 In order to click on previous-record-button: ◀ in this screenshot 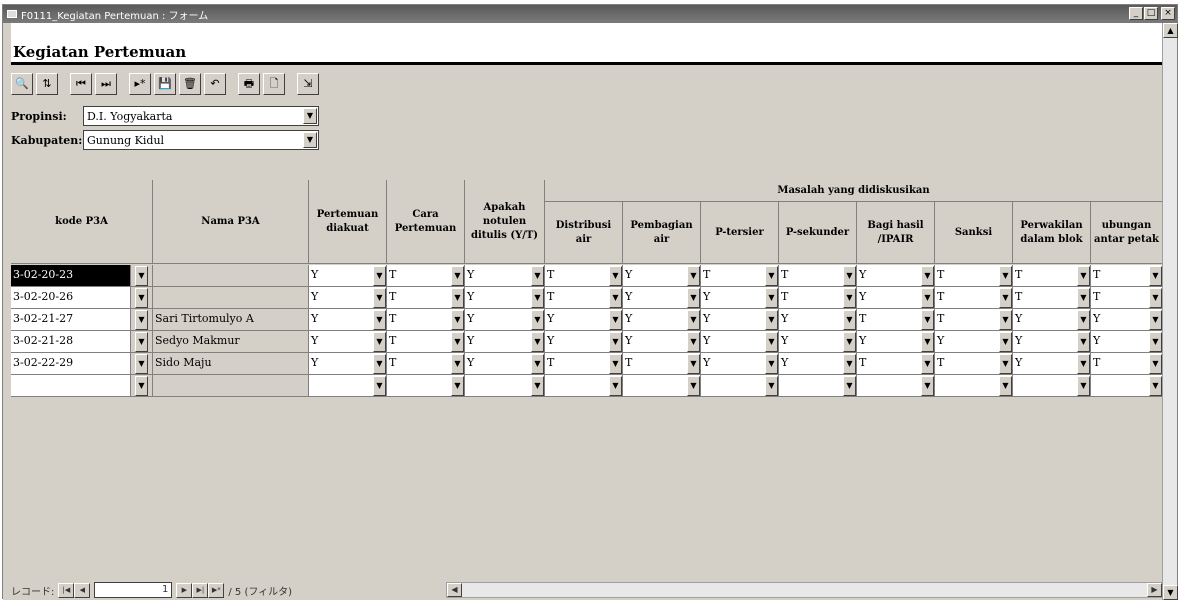, I will do `click(82, 590)`.